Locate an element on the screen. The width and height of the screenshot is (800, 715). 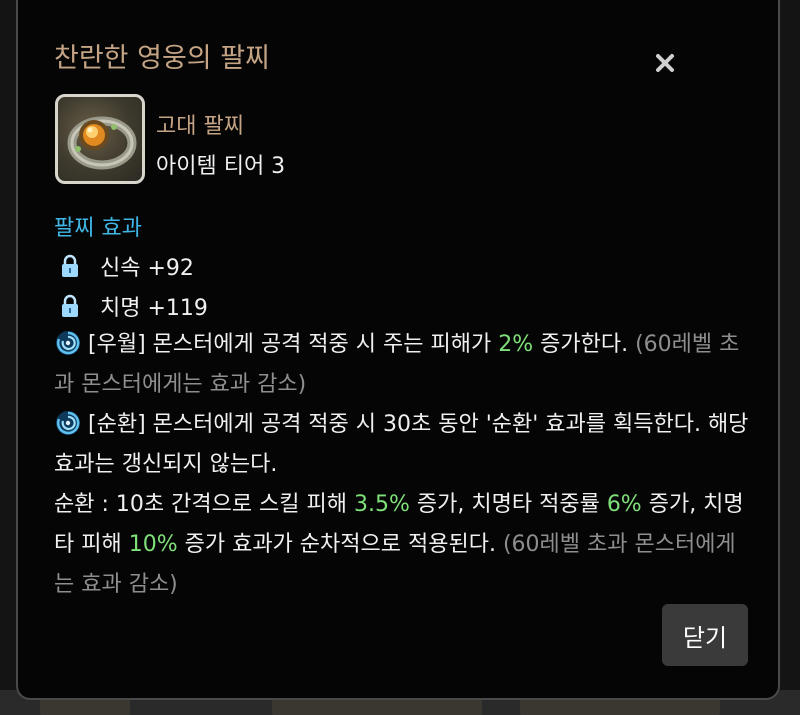
highlight-value: 2% is located at coordinates (516, 344).